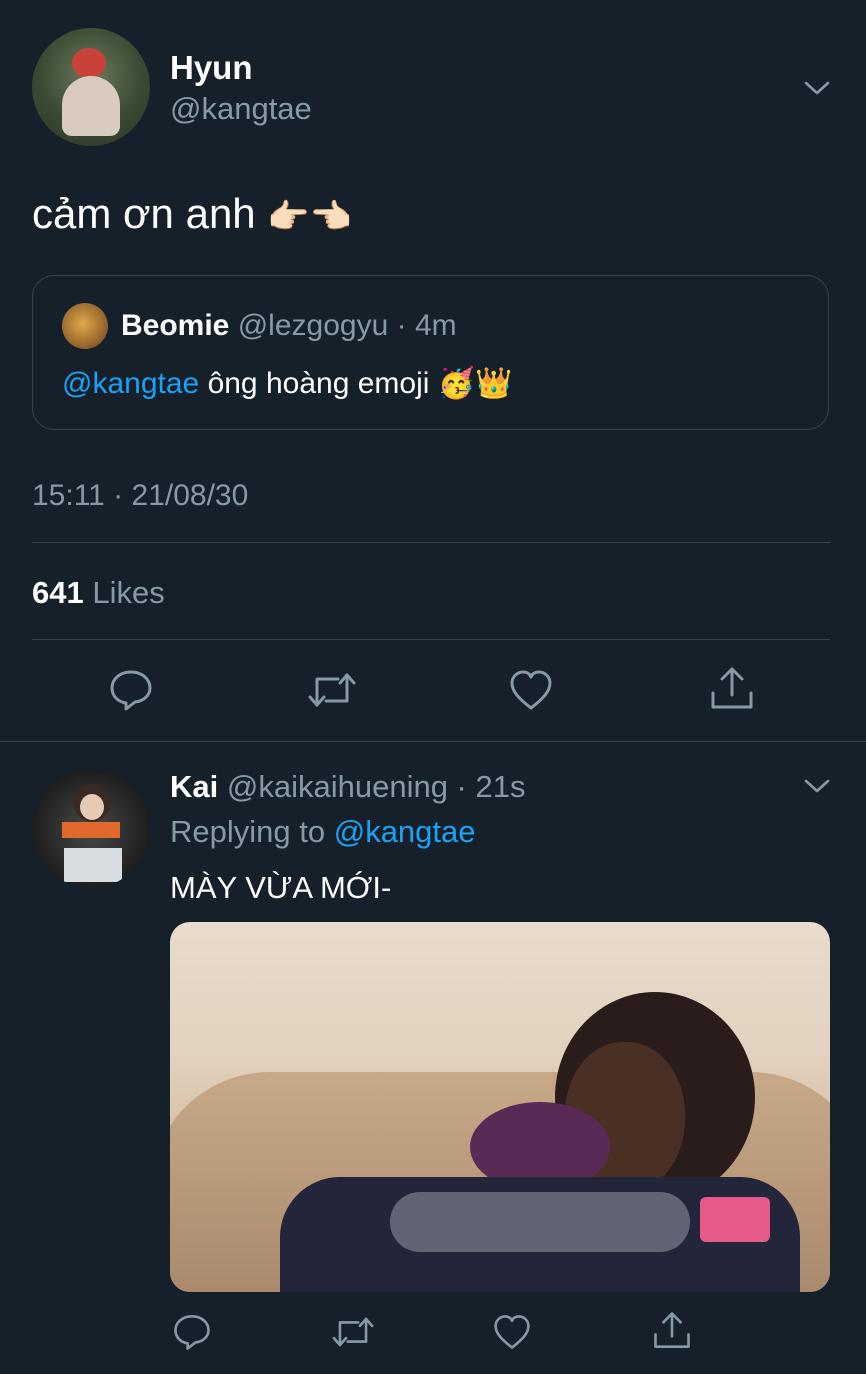 This screenshot has height=1374, width=866. I want to click on avatar-body, so click(91, 106).